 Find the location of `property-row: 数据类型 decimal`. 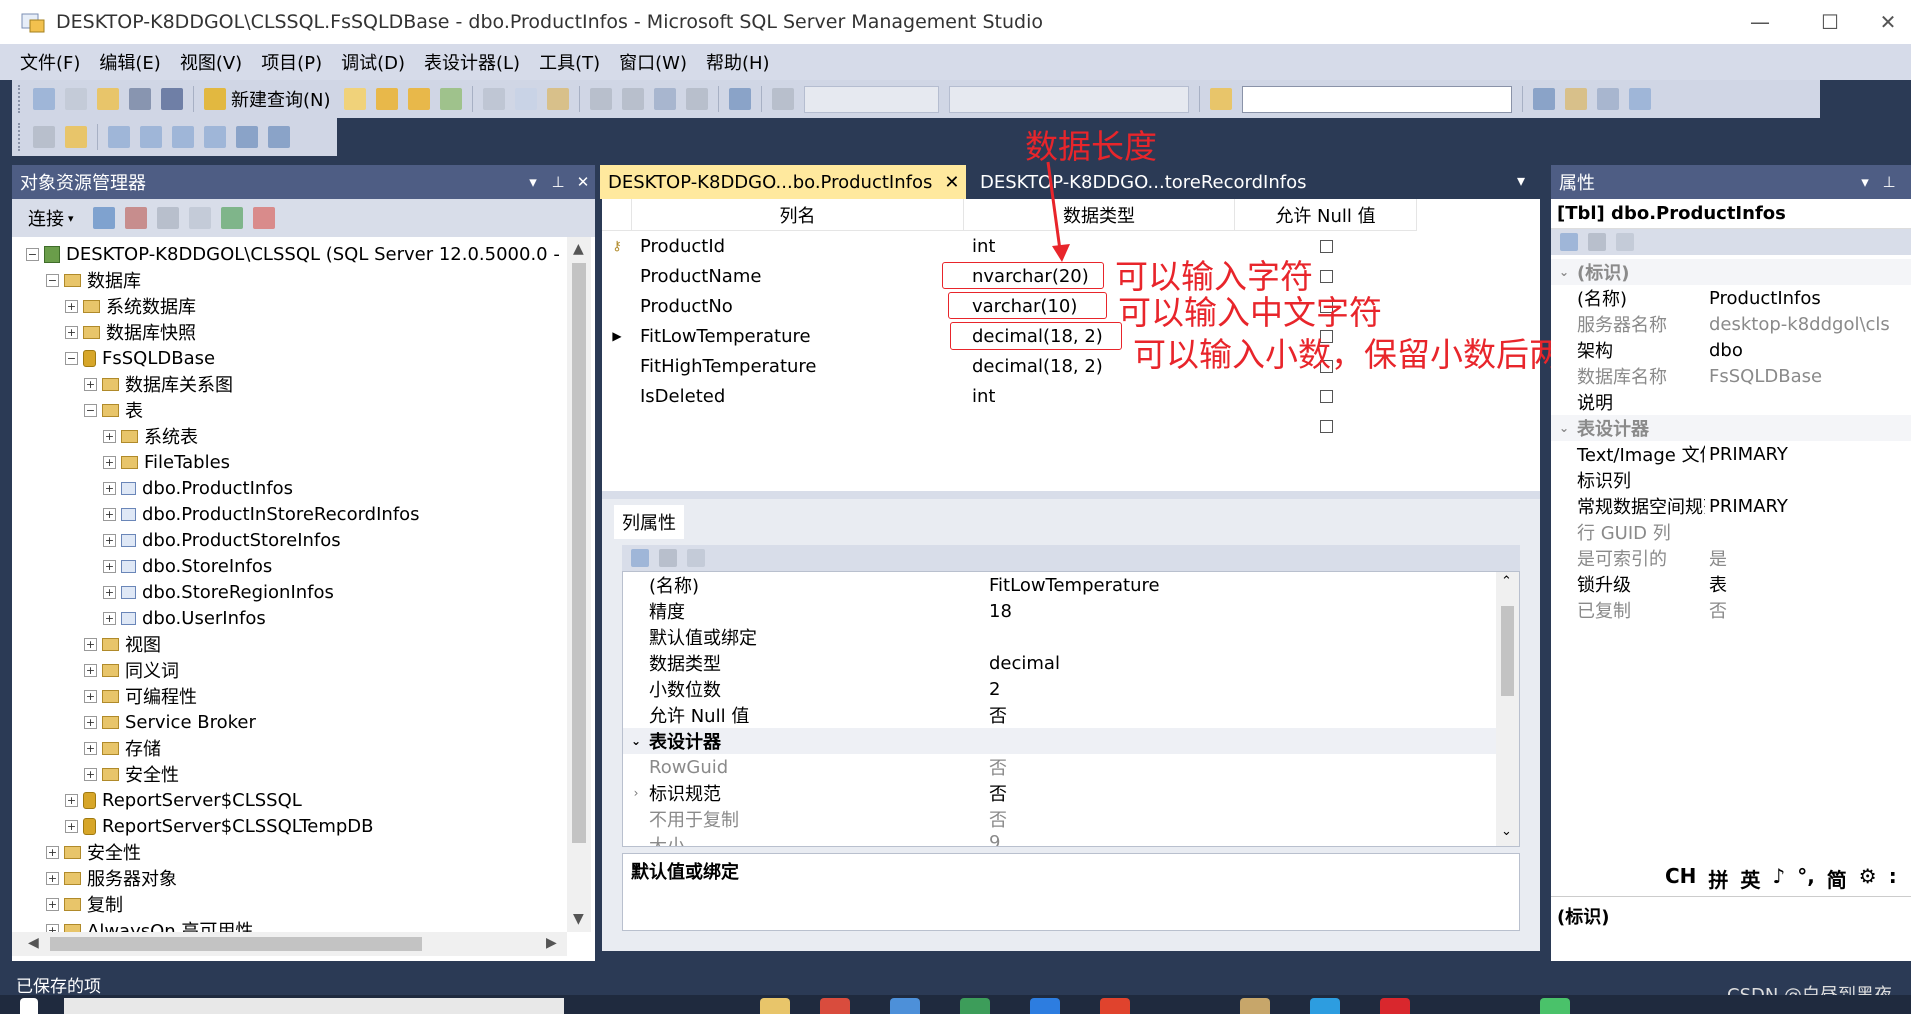

property-row: 数据类型 decimal is located at coordinates (1060, 663).